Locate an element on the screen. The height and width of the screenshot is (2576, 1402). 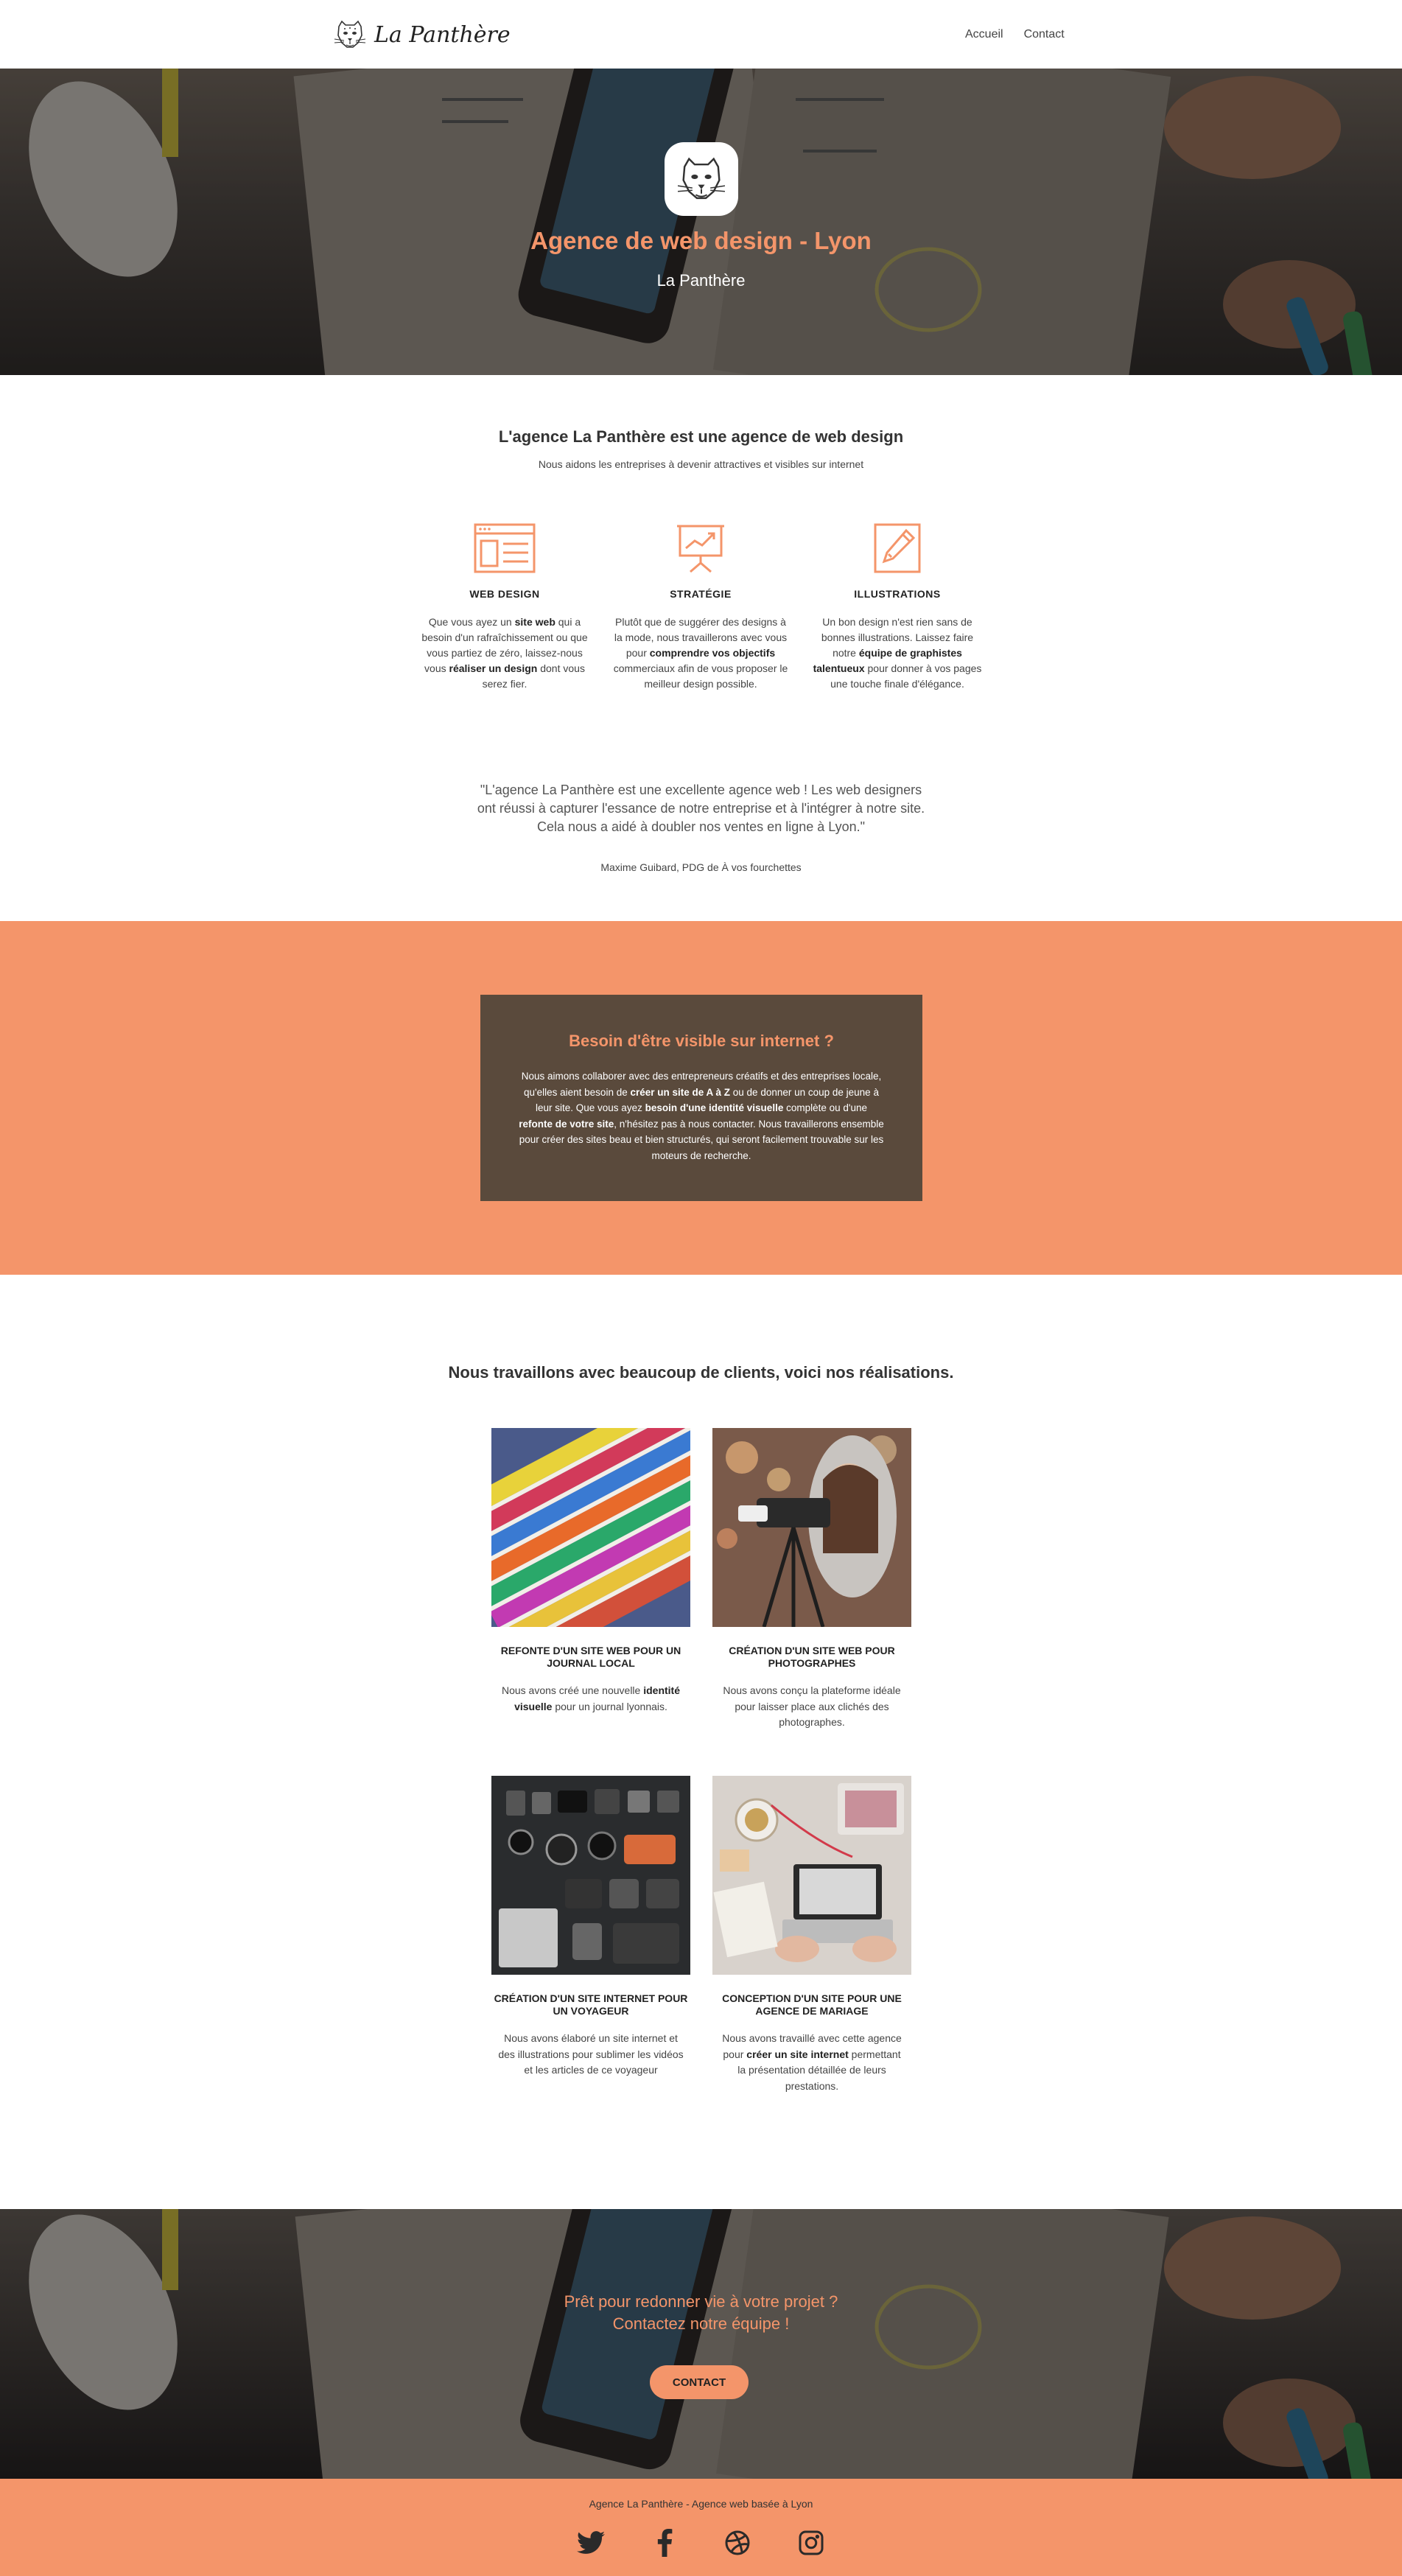
project-title: Création d'un site web pour photographes is located at coordinates (812, 1657).